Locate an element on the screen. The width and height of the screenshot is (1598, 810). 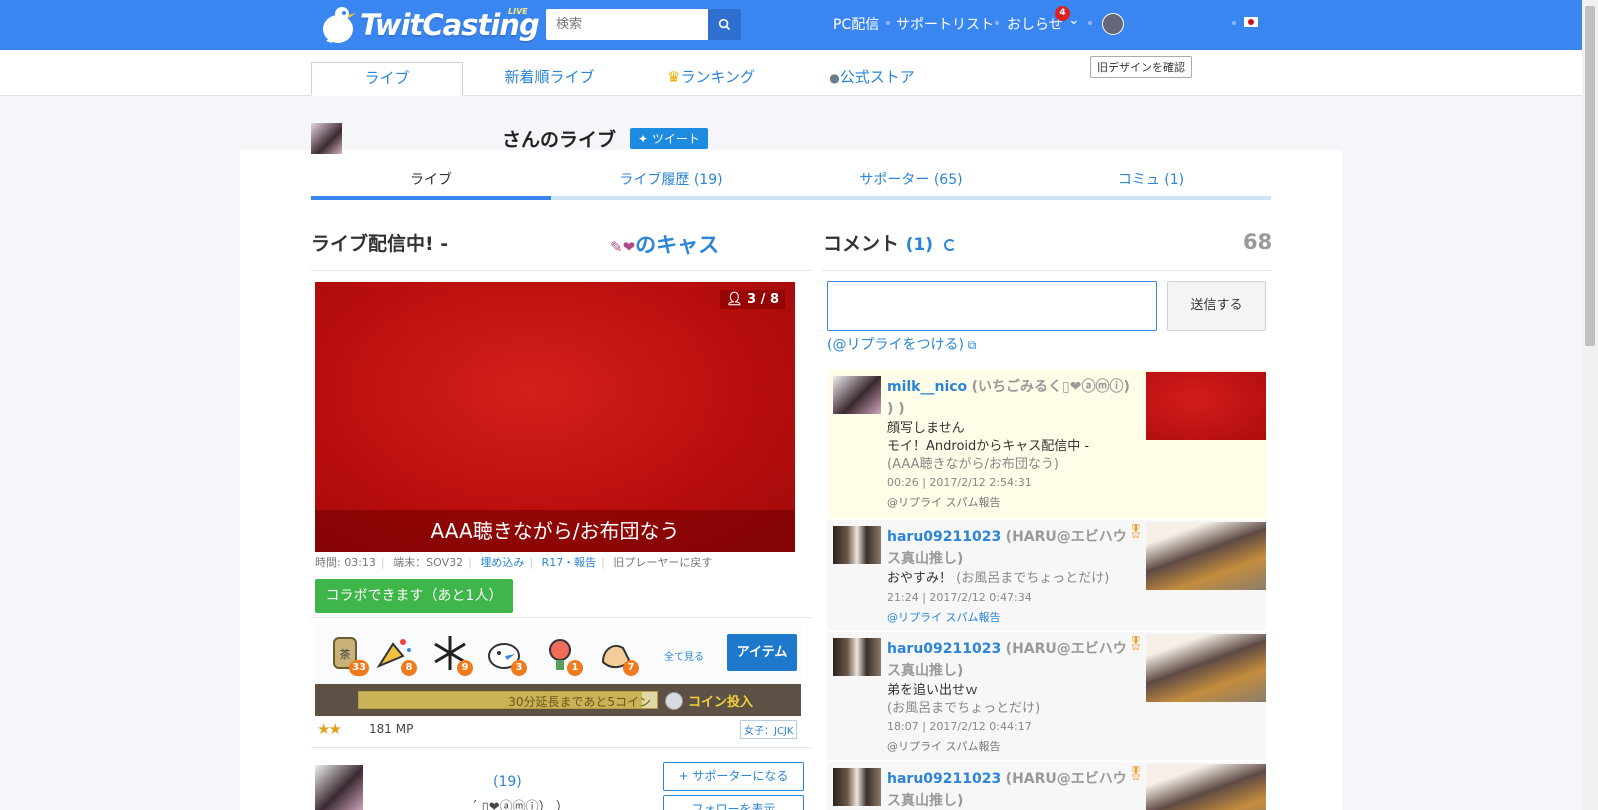
show-follow-button: フォローを表示 is located at coordinates (733, 802).